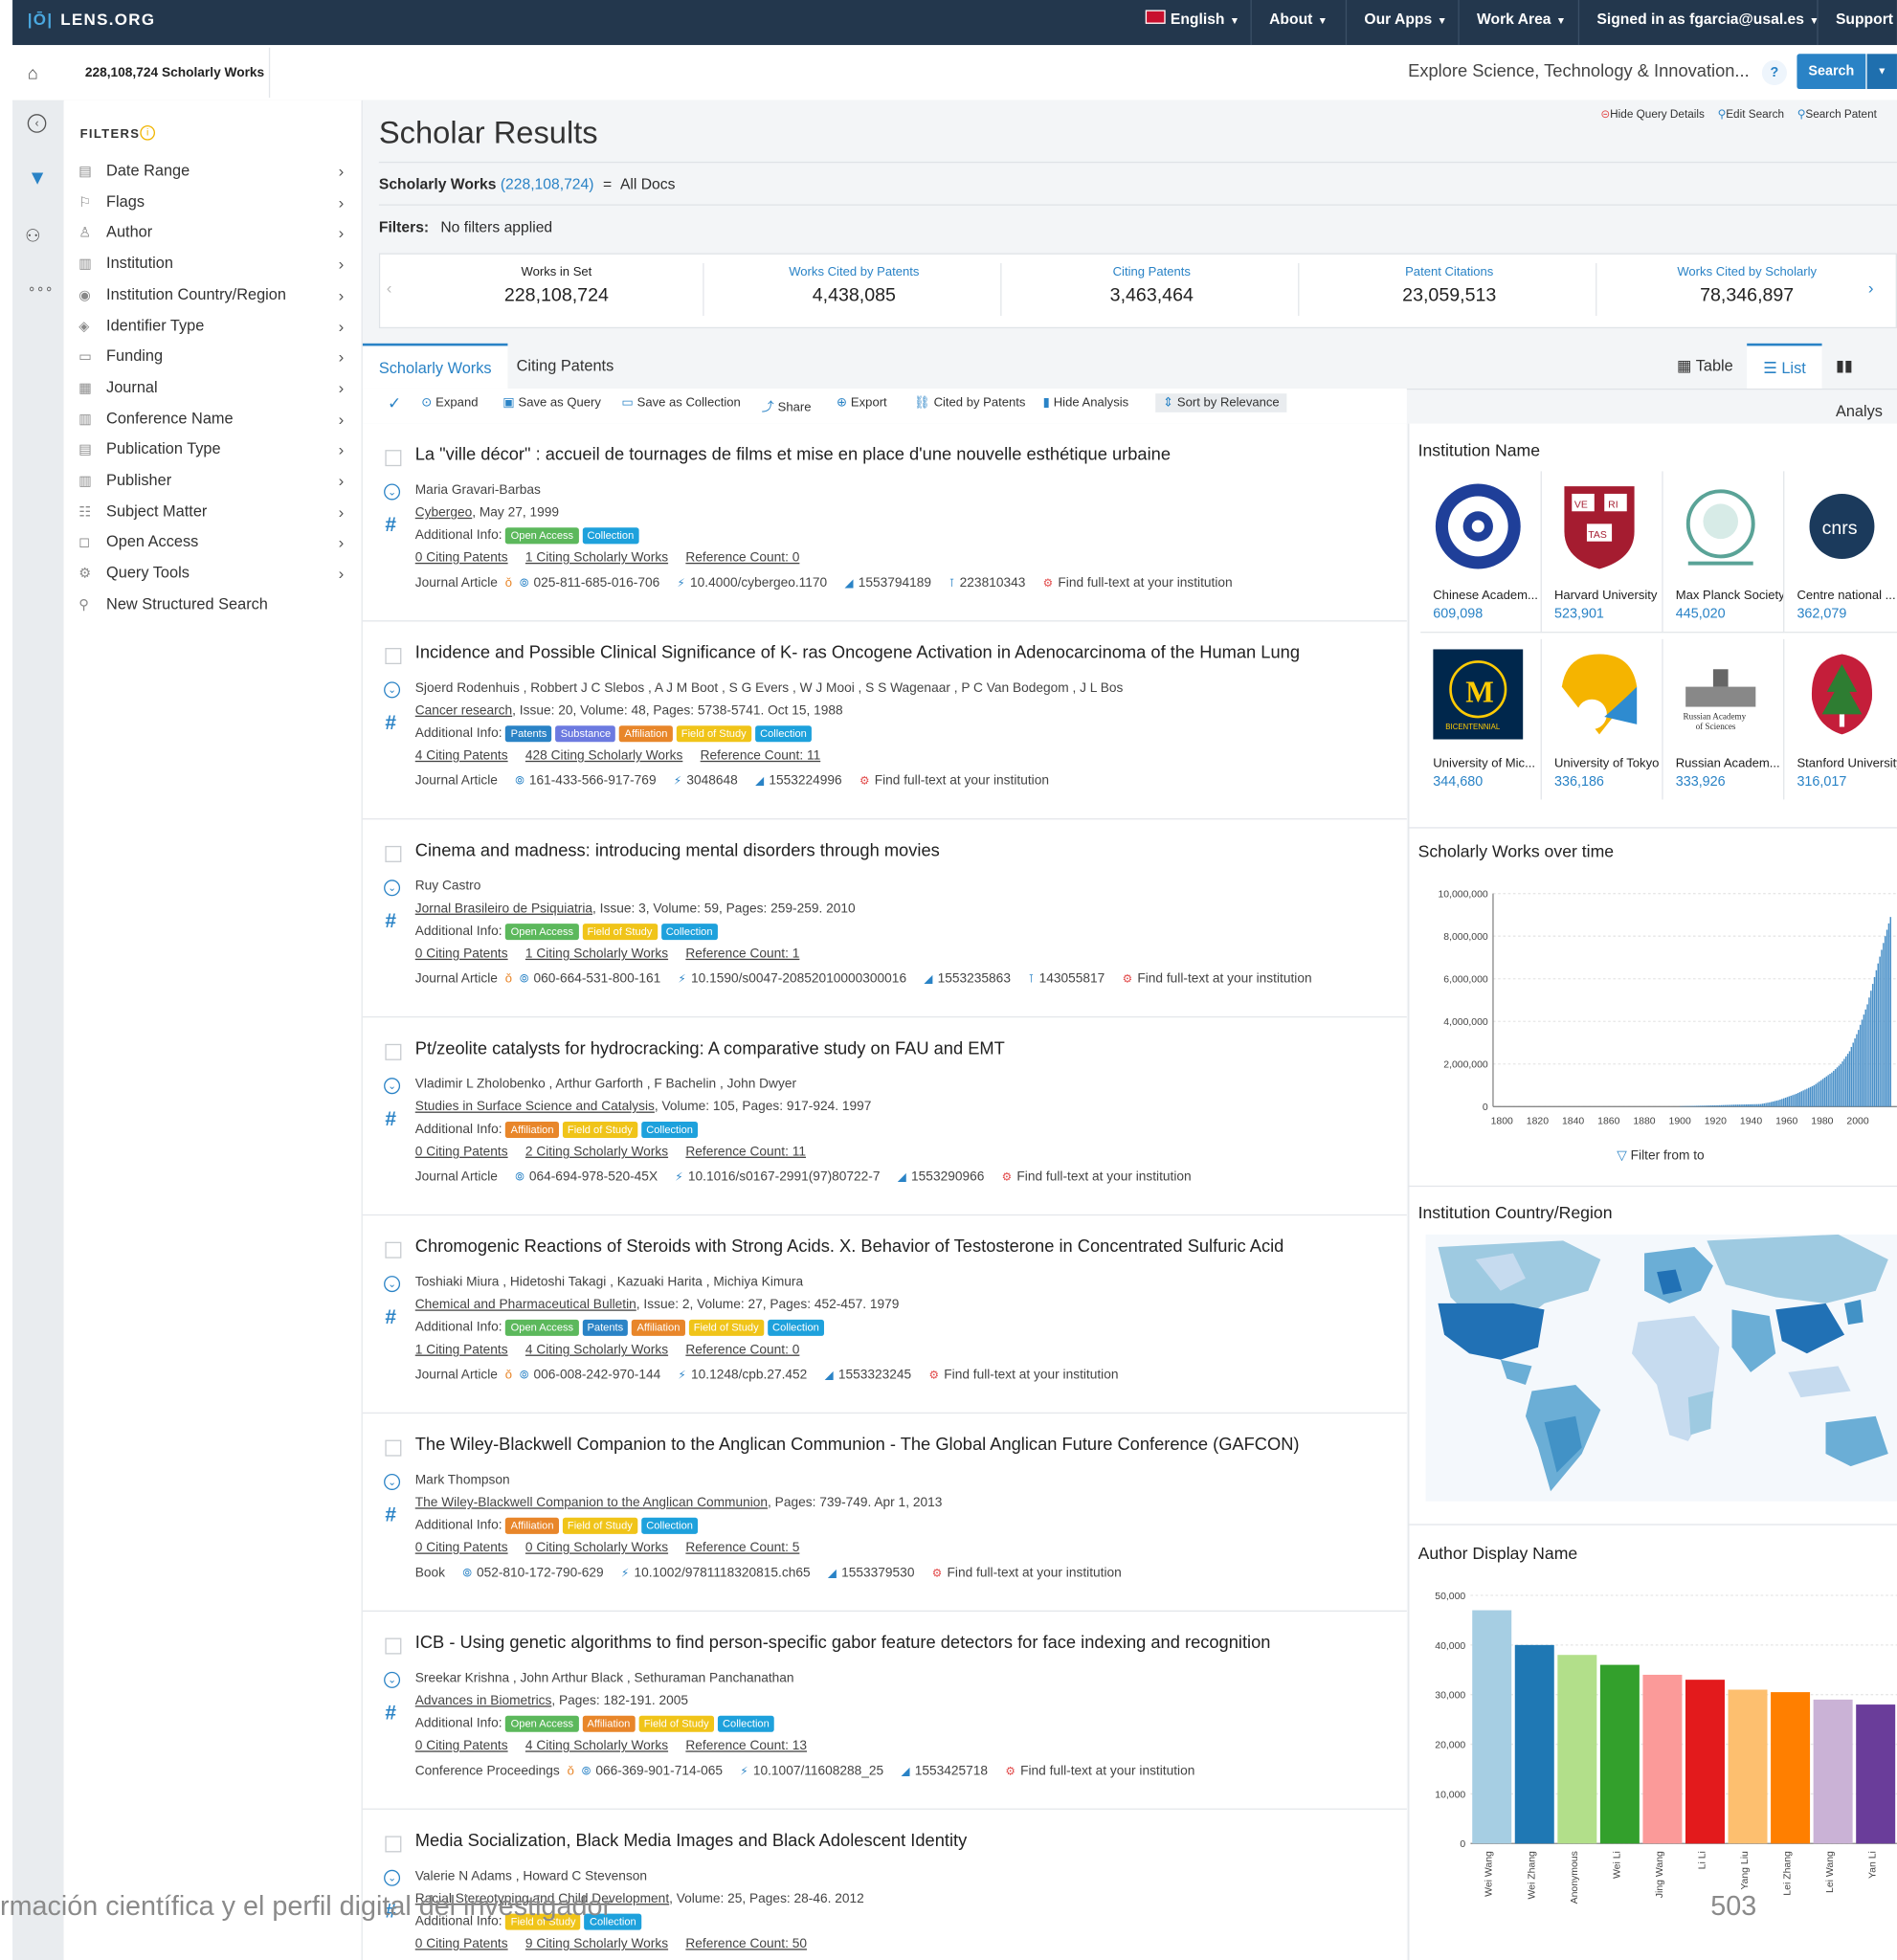 This screenshot has width=1897, height=1960. Describe the element at coordinates (33, 72) in the screenshot. I see `home-icon: ⌂` at that location.